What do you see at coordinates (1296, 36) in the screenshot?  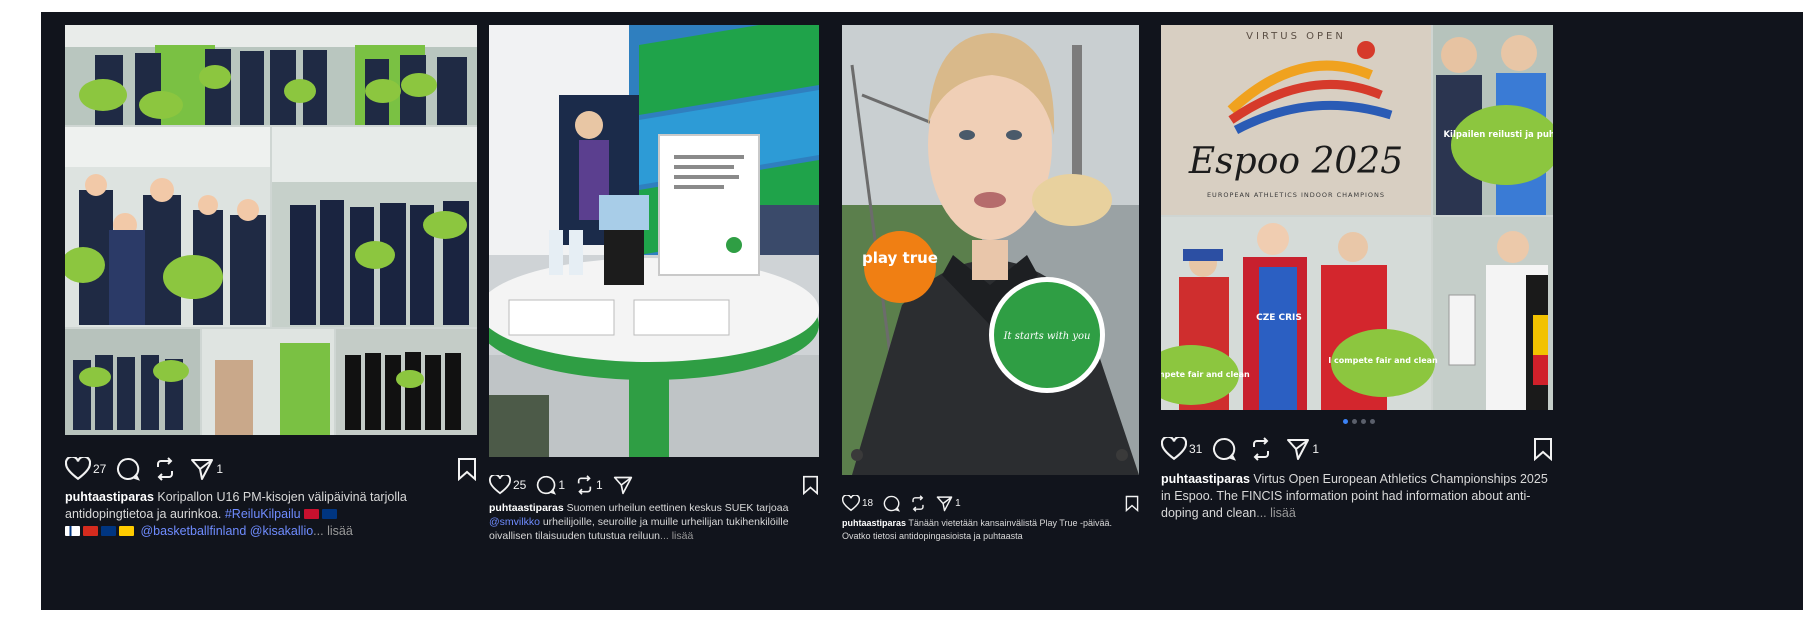 I see `event-banner-top: VIRTUS OPEN` at bounding box center [1296, 36].